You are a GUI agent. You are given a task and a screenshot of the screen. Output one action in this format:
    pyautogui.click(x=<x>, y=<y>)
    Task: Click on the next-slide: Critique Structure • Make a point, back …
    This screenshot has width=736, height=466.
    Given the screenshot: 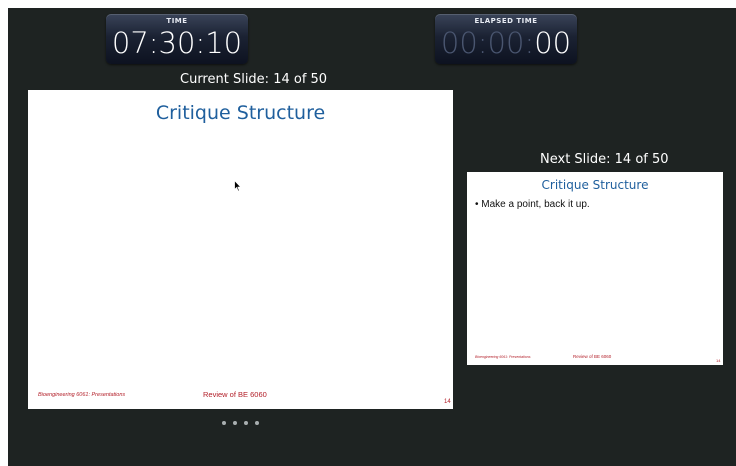 What is the action you would take?
    pyautogui.click(x=595, y=268)
    